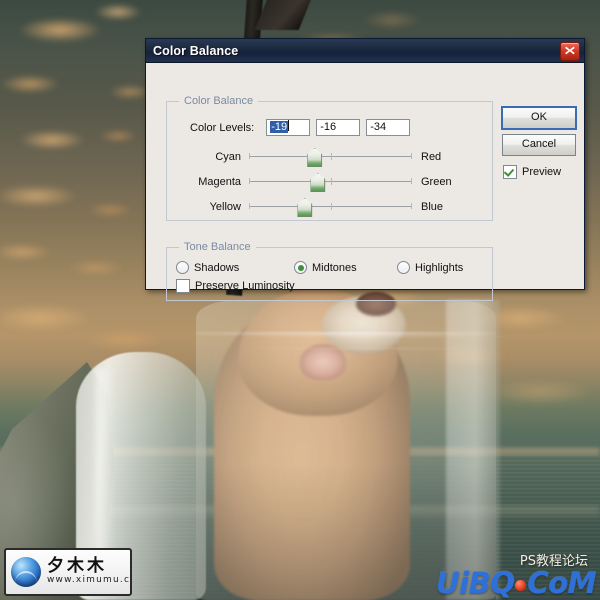 The height and width of the screenshot is (600, 600). I want to click on dialog-titlebar: Color Balance, so click(365, 51).